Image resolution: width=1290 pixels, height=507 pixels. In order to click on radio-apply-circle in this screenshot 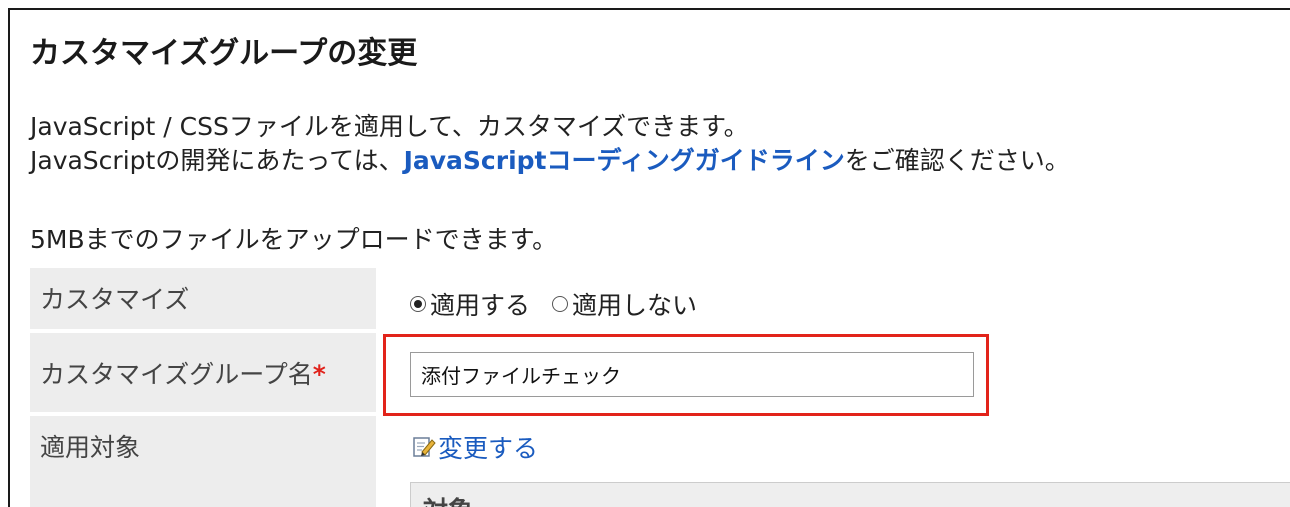, I will do `click(418, 304)`.